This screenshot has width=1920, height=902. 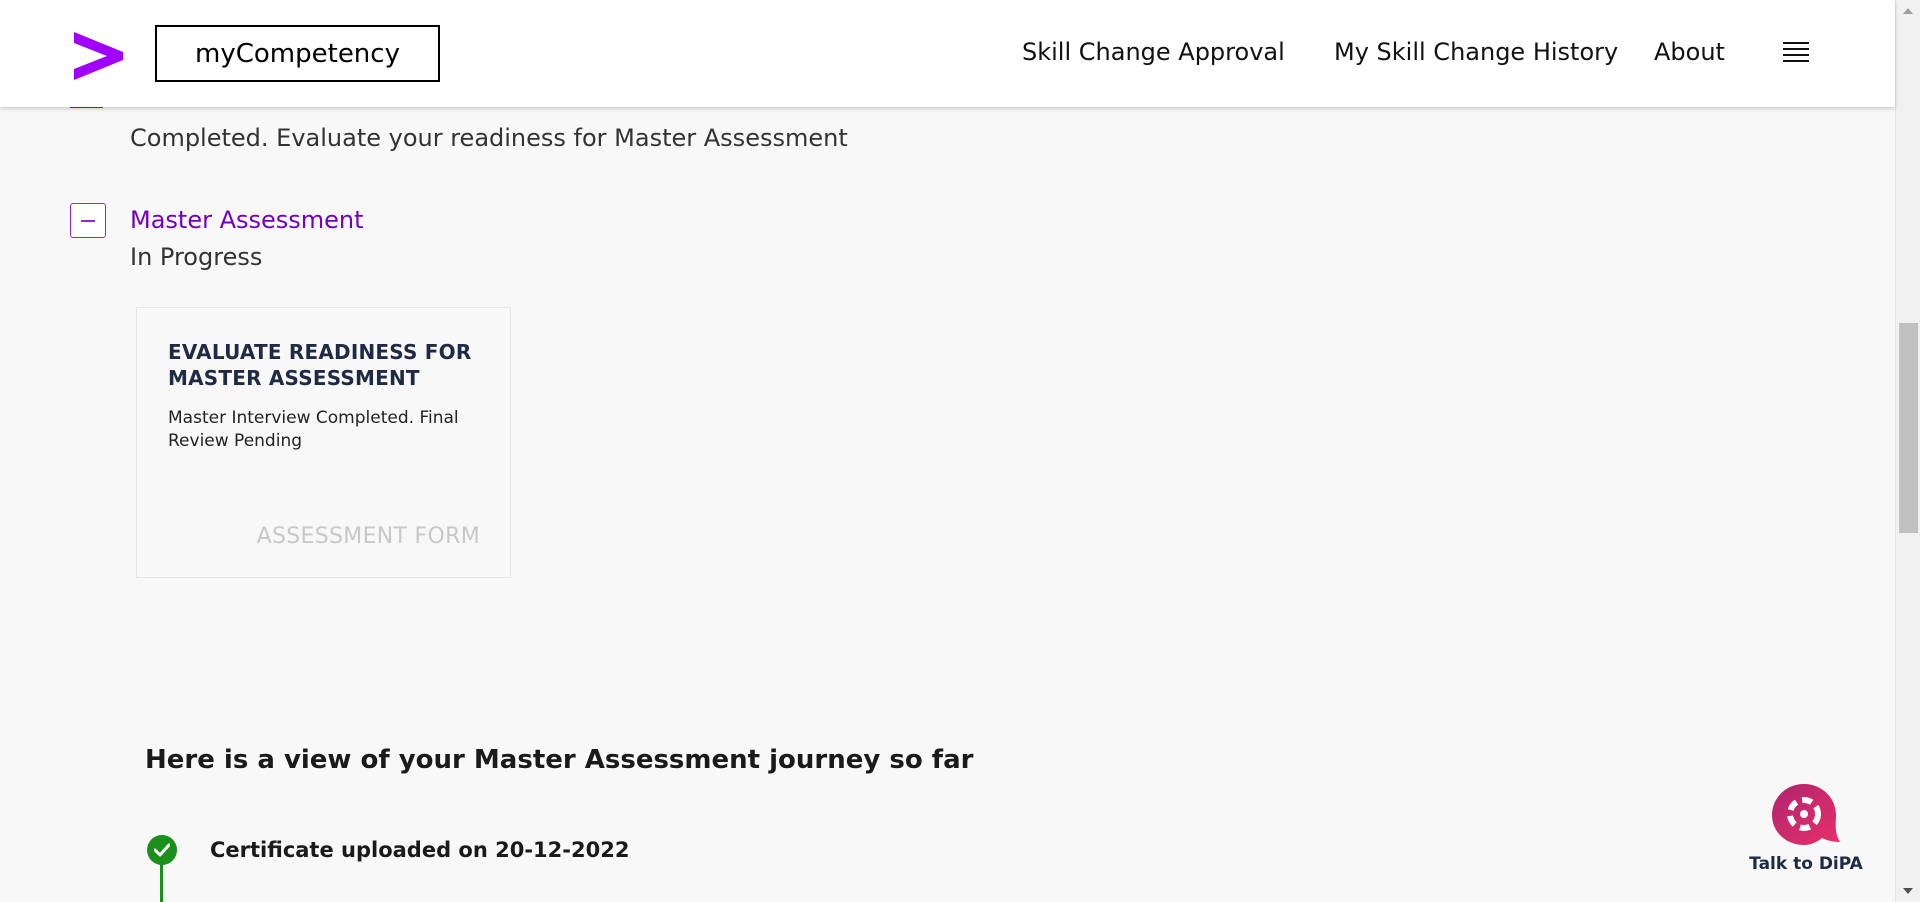 I want to click on nav-about: About, so click(x=1689, y=52).